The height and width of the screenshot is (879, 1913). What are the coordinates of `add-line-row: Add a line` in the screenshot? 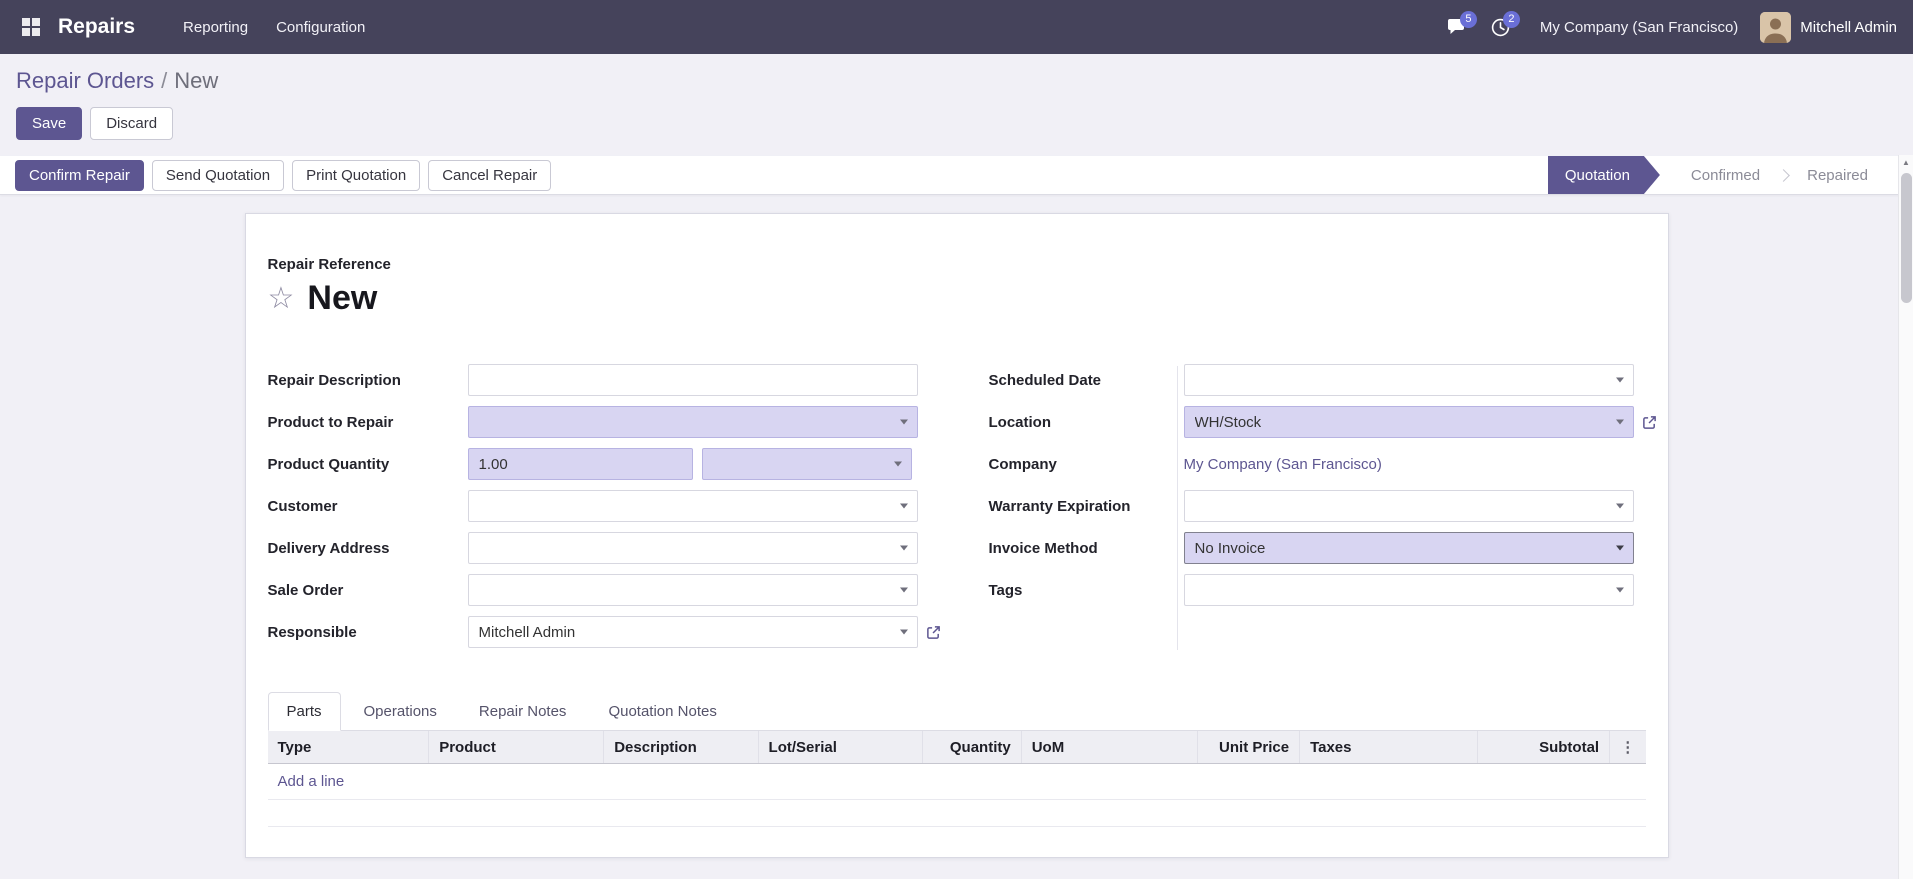 It's located at (956, 781).